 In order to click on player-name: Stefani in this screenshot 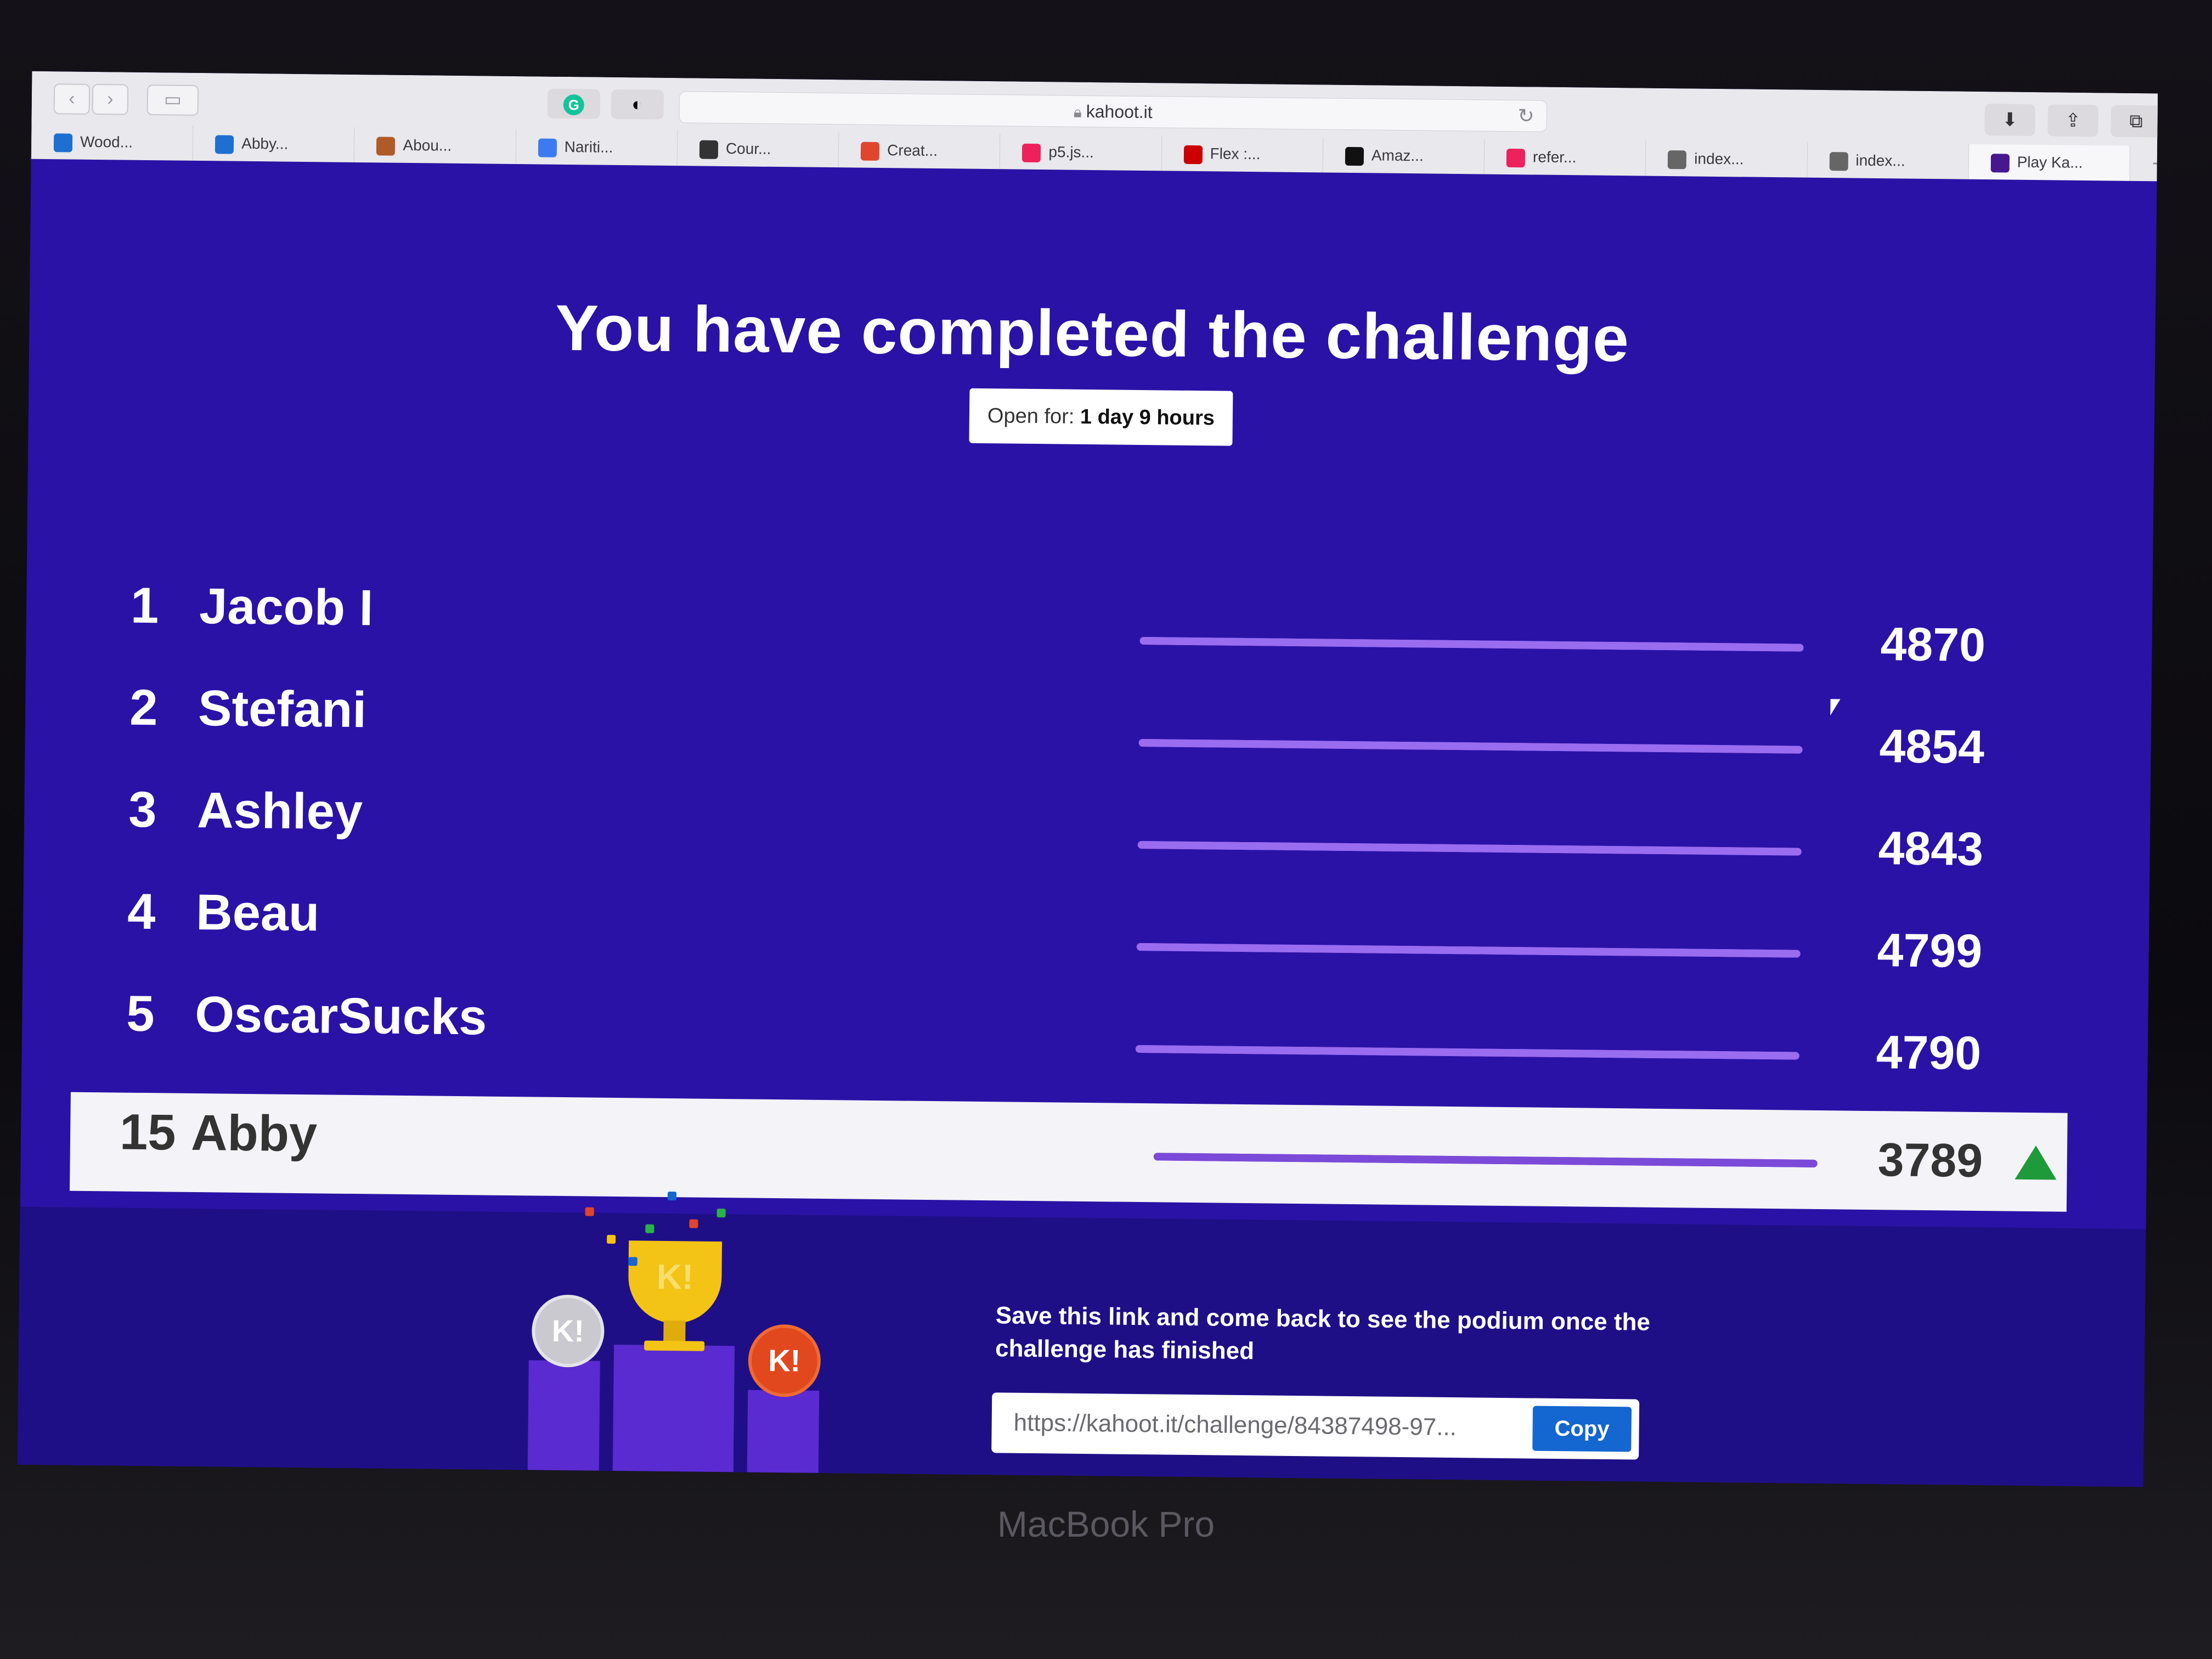, I will do `click(282, 709)`.